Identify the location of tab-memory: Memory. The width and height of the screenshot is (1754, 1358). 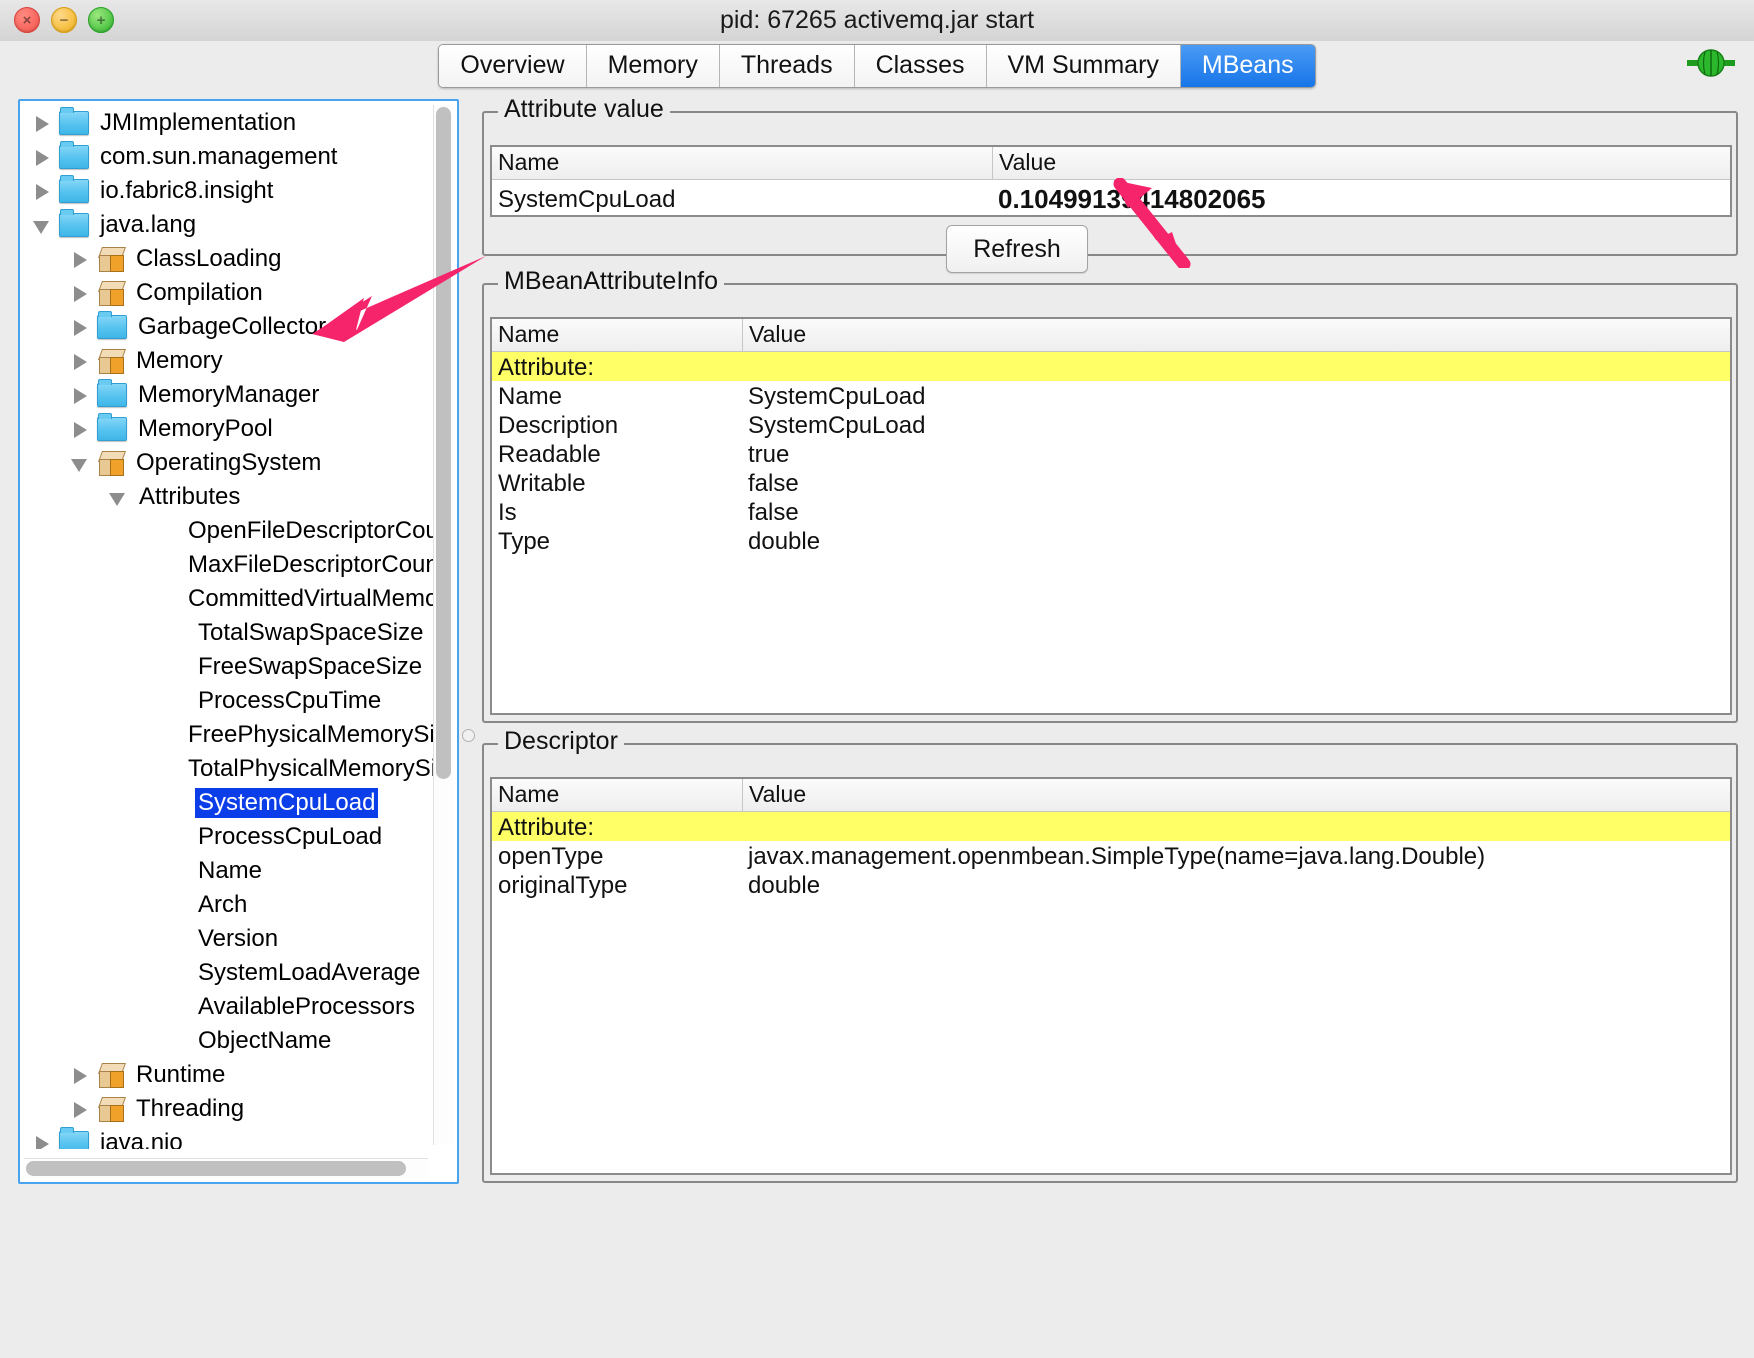
(653, 66).